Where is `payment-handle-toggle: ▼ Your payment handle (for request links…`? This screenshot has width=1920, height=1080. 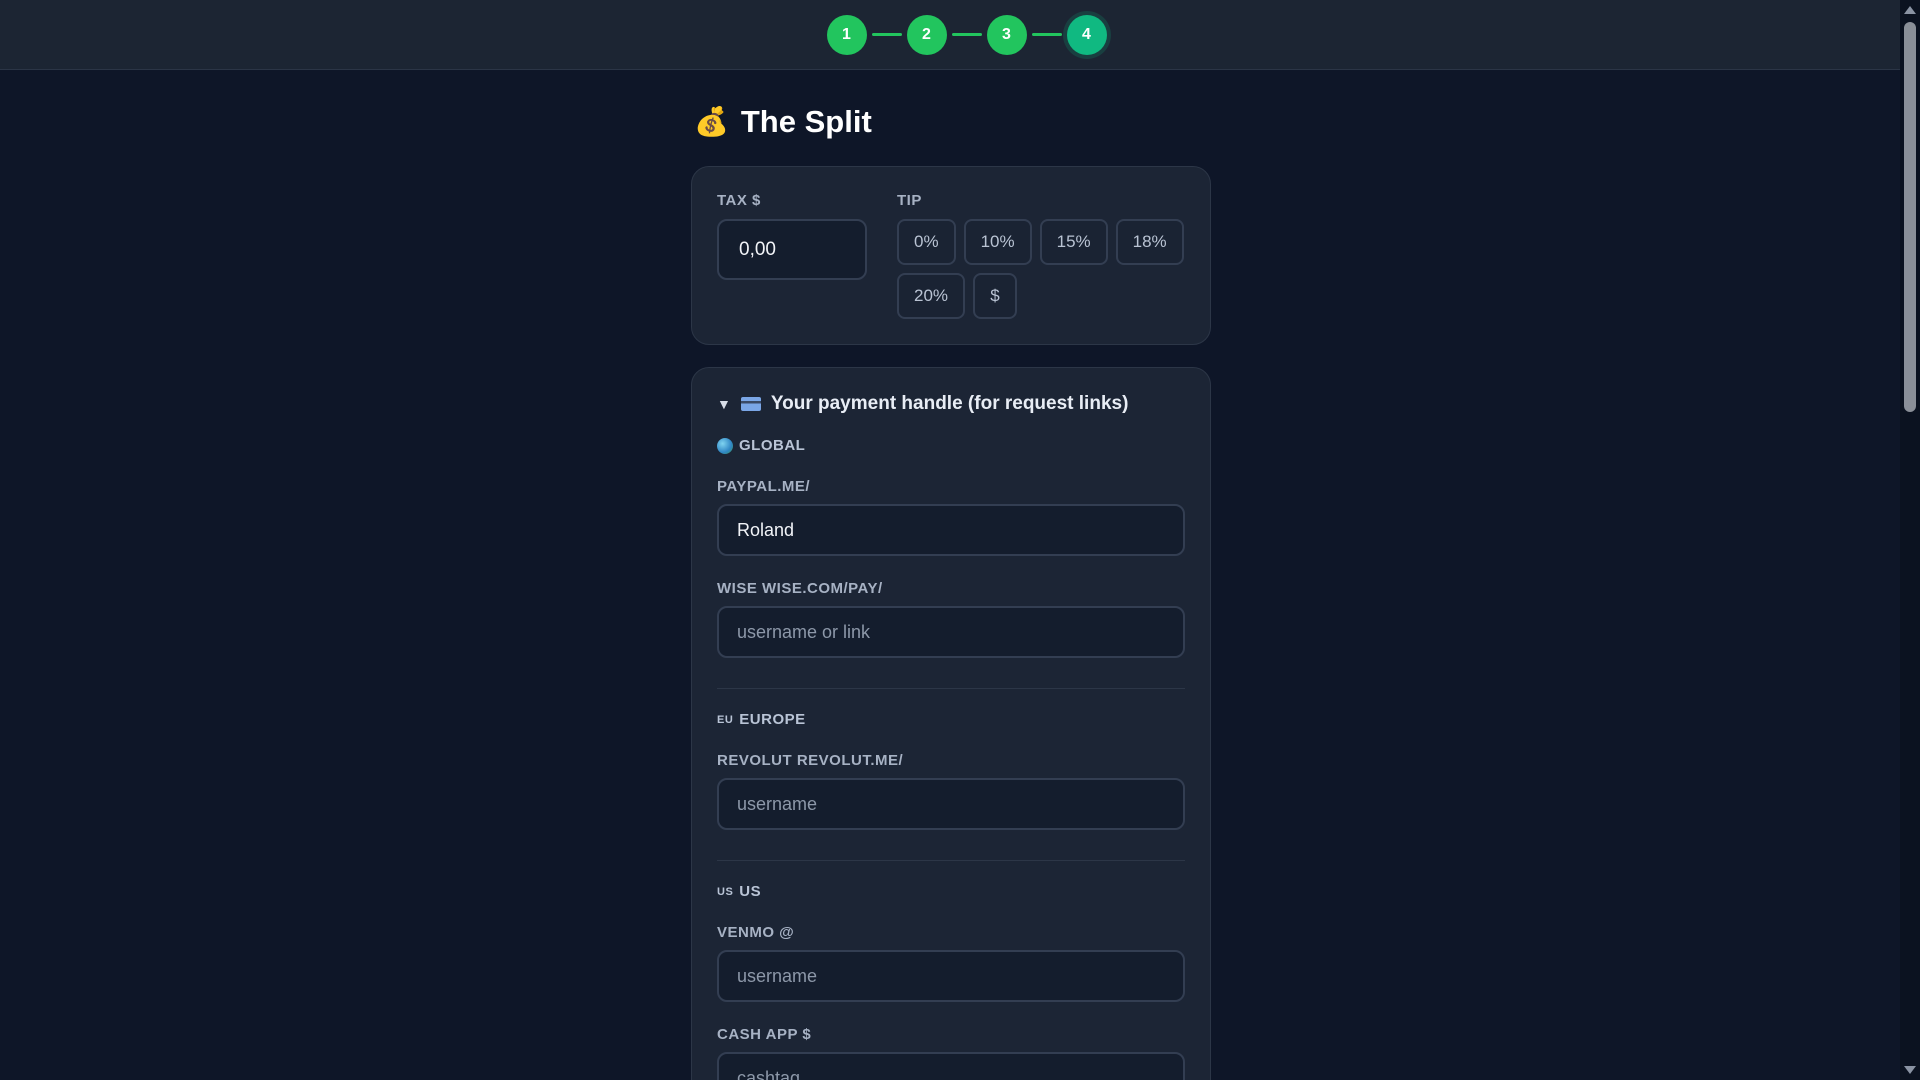
payment-handle-toggle: ▼ Your payment handle (for request links… is located at coordinates (951, 404).